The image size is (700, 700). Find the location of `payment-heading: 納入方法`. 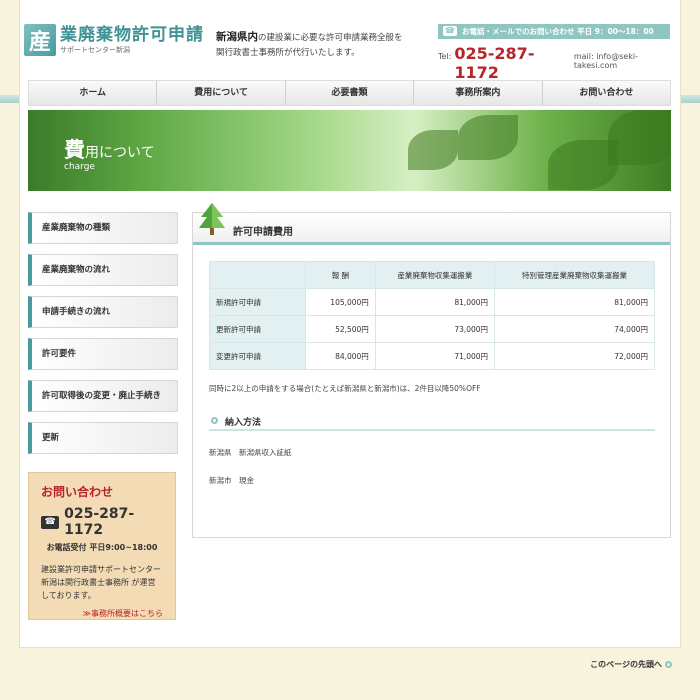

payment-heading: 納入方法 is located at coordinates (432, 422).